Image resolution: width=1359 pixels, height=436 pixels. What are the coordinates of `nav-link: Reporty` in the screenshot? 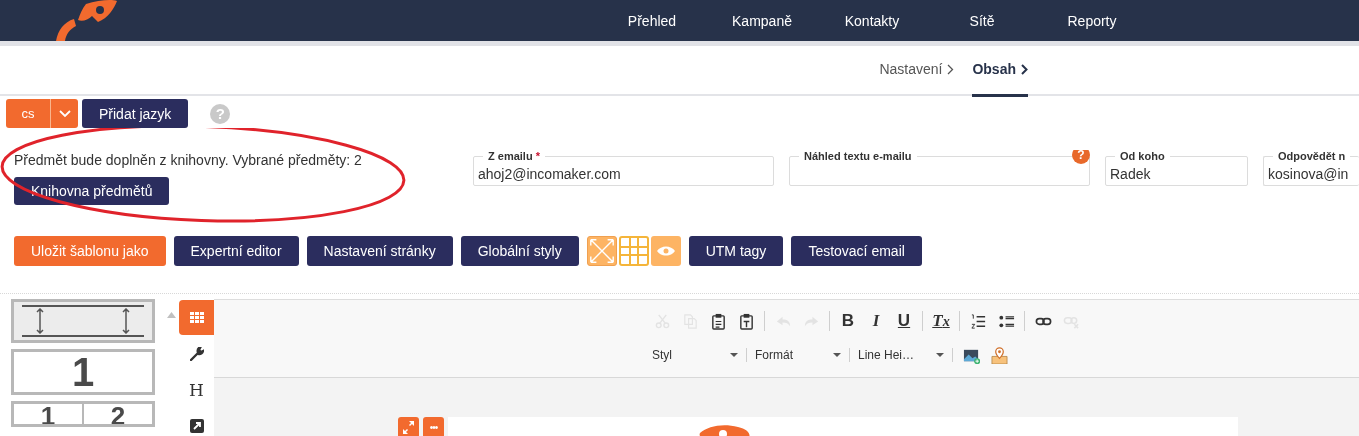 It's located at (1092, 20).